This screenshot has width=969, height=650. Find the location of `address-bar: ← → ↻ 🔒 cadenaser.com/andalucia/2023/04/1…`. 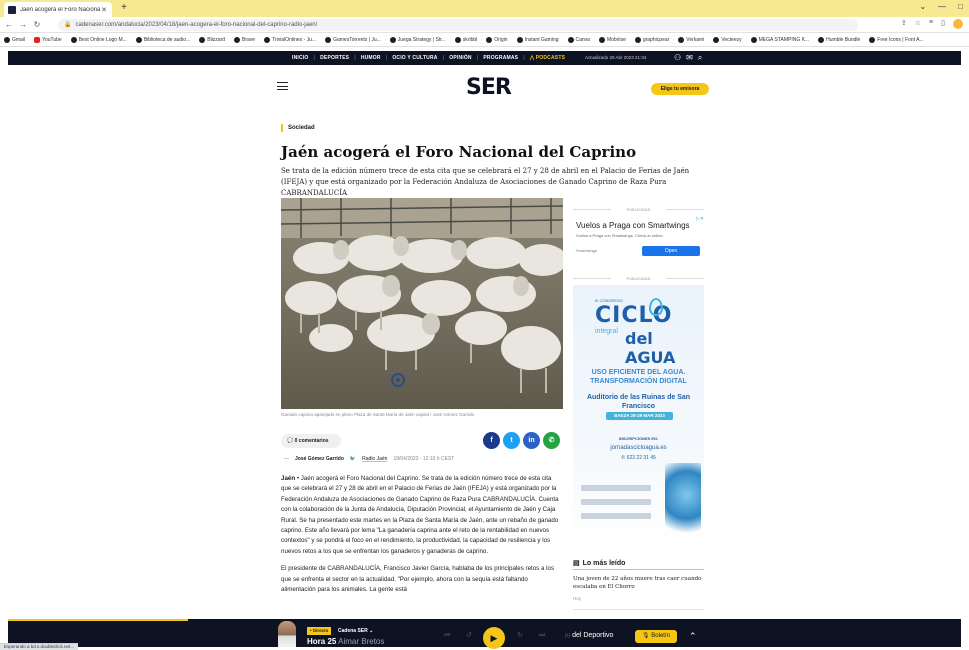

address-bar: ← → ↻ 🔒 cadenaser.com/andalucia/2023/04/1… is located at coordinates (484, 25).